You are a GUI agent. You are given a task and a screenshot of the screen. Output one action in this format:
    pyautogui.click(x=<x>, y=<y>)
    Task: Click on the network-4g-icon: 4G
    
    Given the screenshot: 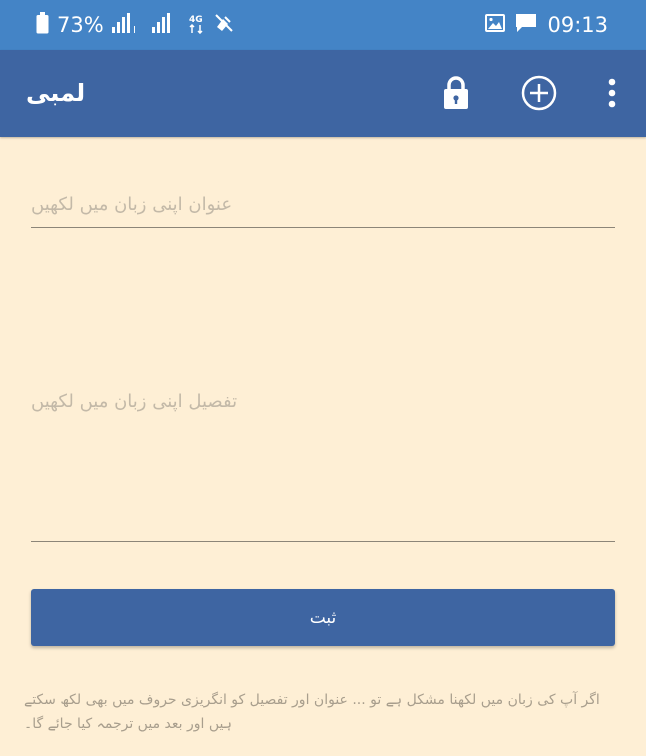 What is the action you would take?
    pyautogui.click(x=197, y=25)
    